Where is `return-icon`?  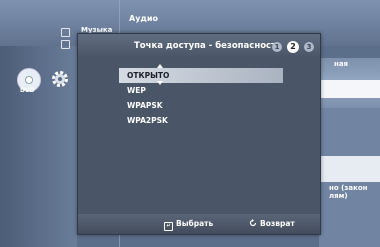 return-icon is located at coordinates (253, 223).